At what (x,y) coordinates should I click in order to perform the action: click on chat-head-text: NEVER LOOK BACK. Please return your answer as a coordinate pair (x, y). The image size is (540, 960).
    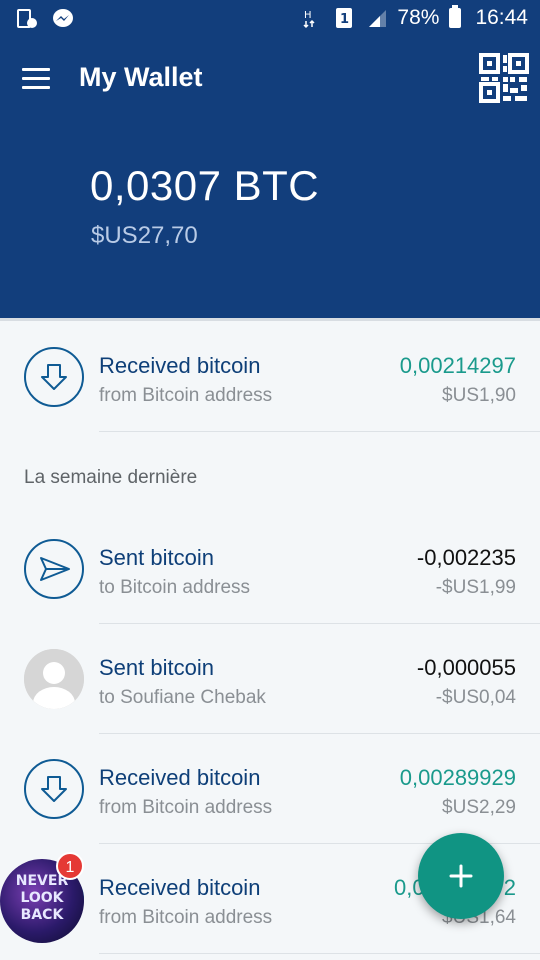
    Looking at the image, I should click on (42, 898).